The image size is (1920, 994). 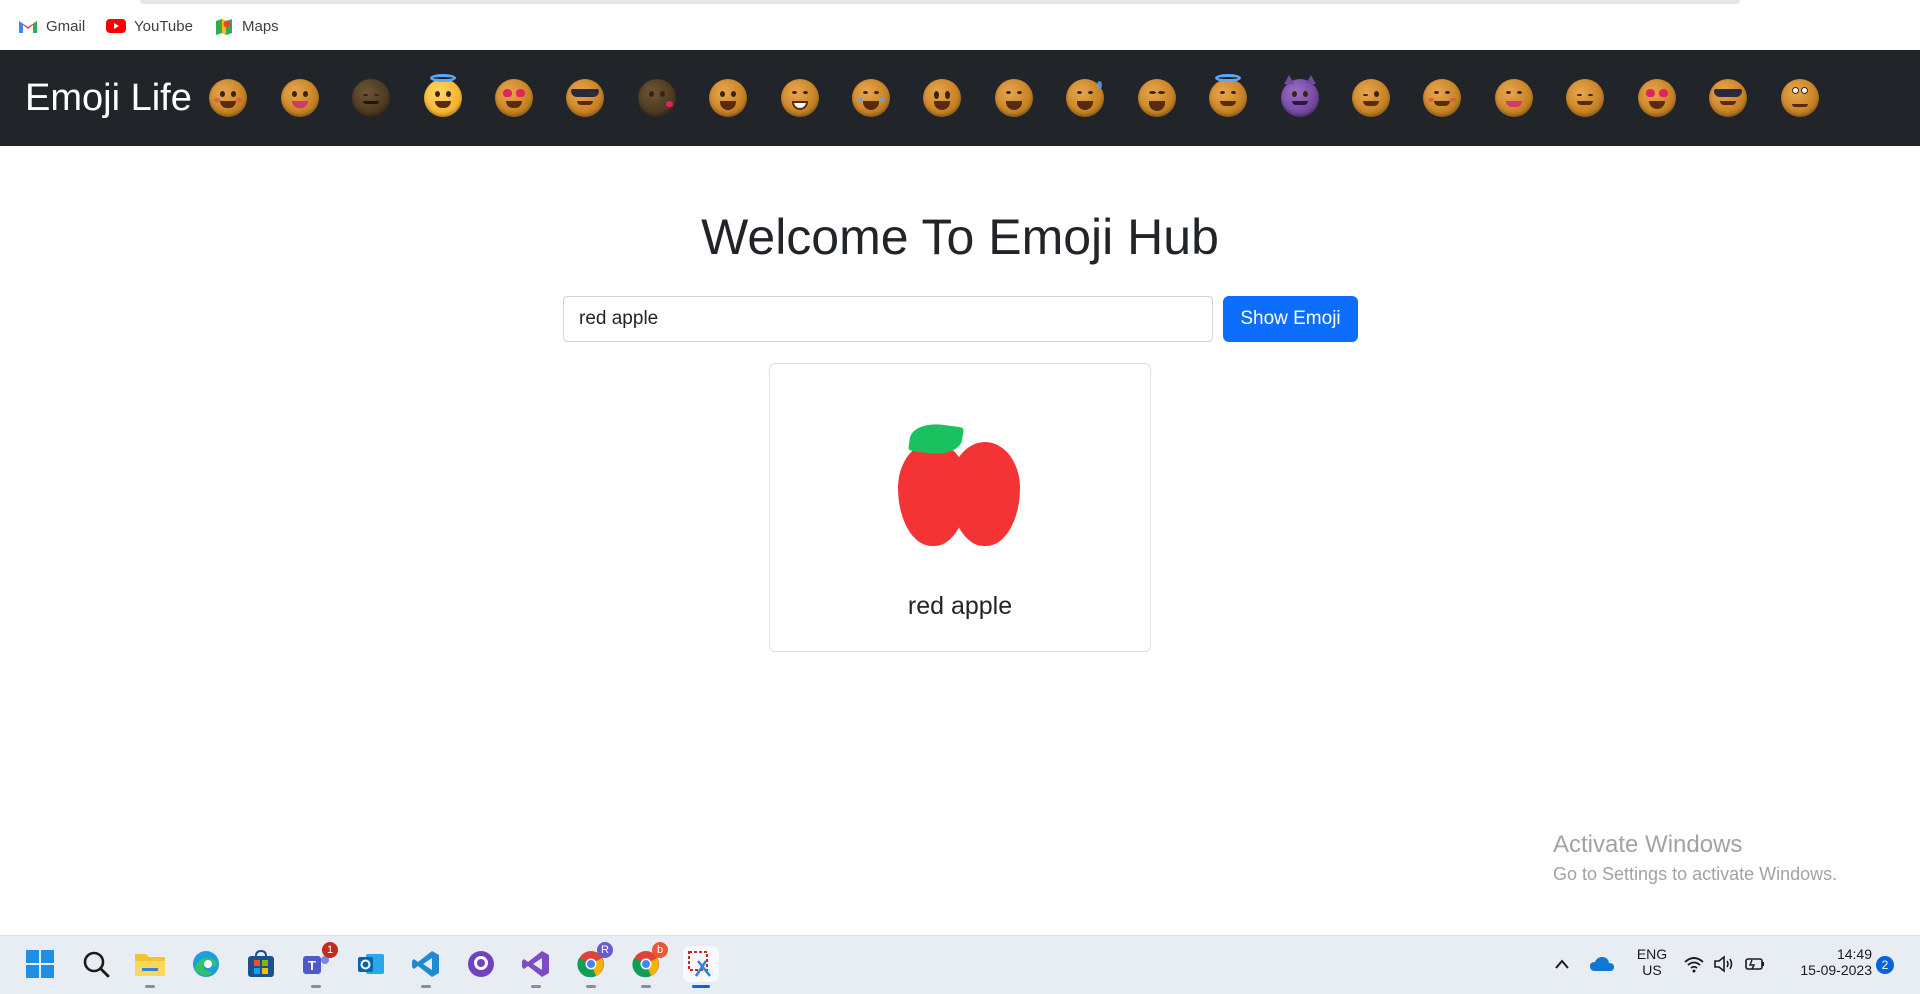 I want to click on beaming-face-icon, so click(x=800, y=98).